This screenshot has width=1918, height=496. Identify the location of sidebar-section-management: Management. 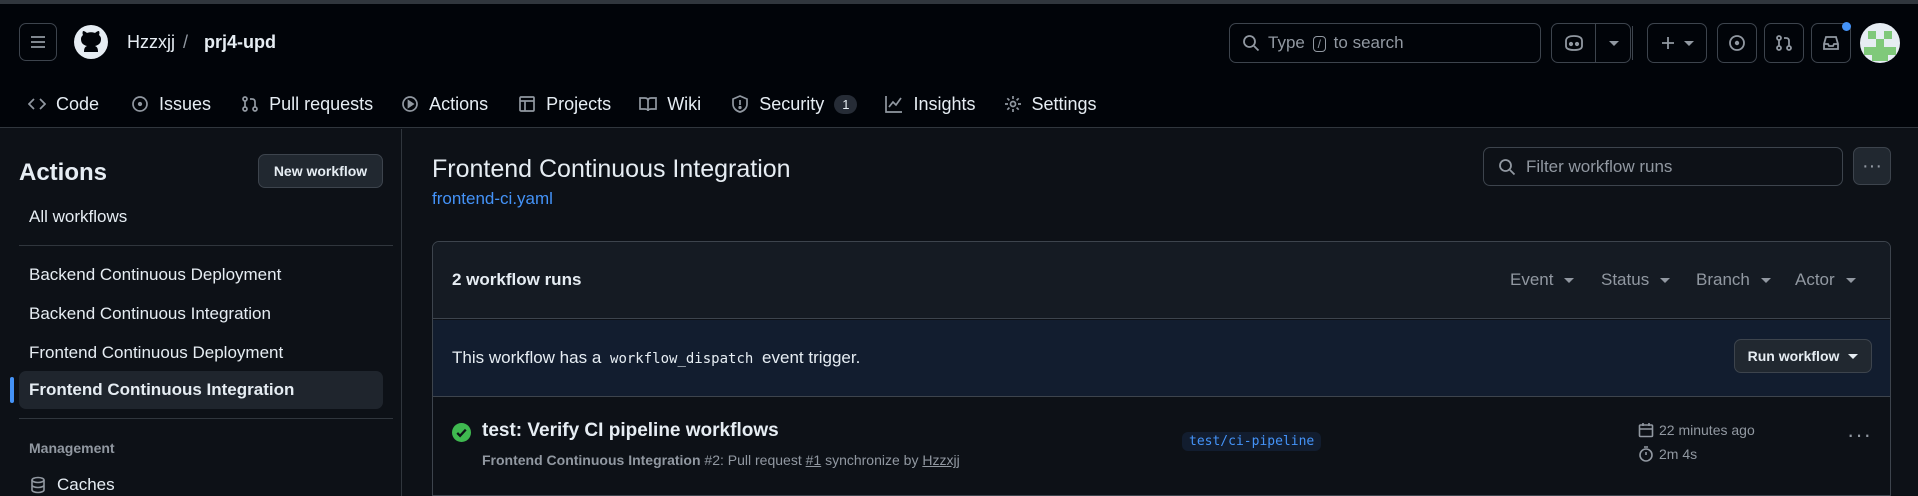
(72, 448).